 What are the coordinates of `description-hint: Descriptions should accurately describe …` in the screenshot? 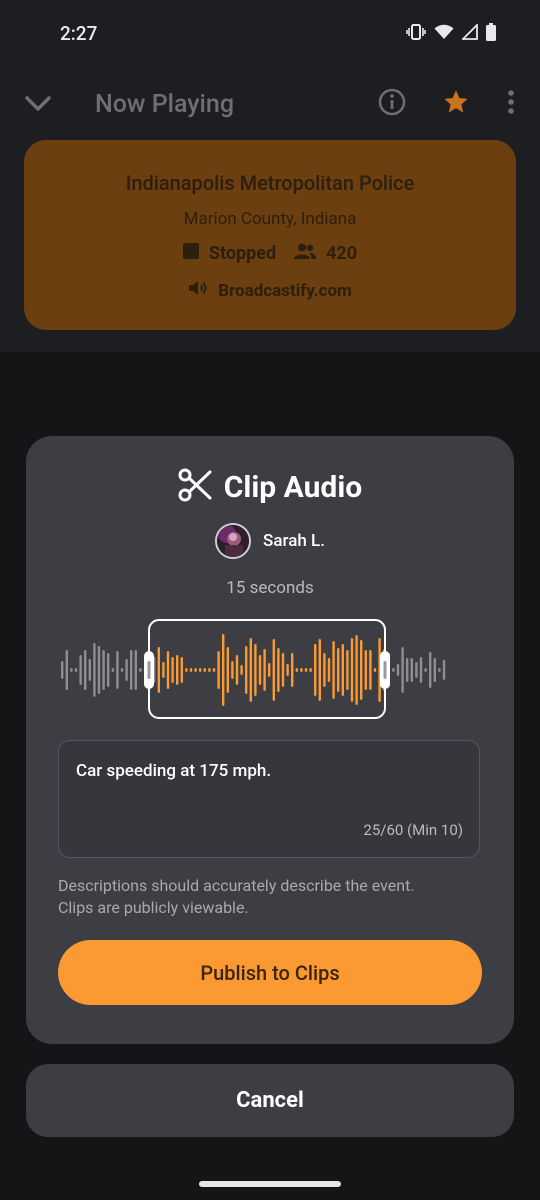 It's located at (273, 897).